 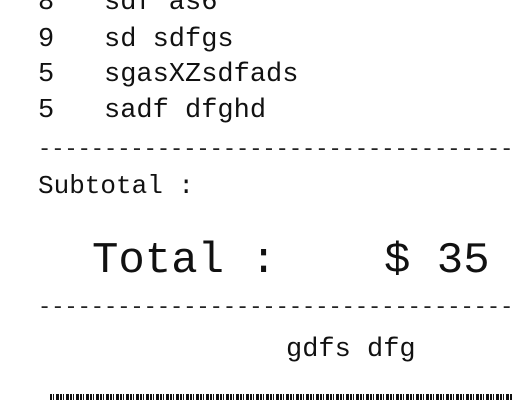 I want to click on item-name: sadf dfghd, so click(x=185, y=111).